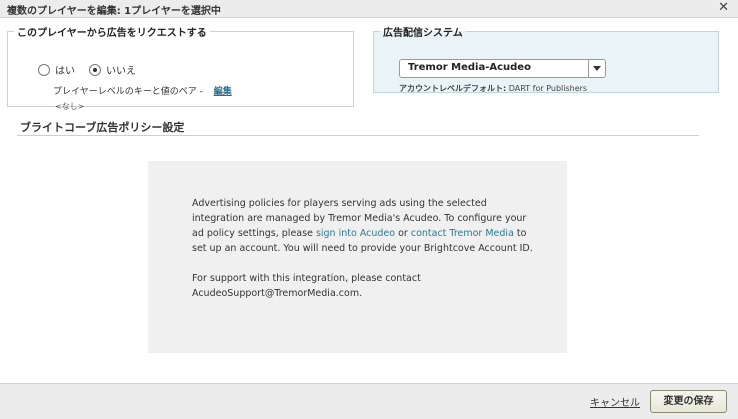 The image size is (738, 419). What do you see at coordinates (70, 106) in the screenshot?
I see `kv-pairs-value: <なし>` at bounding box center [70, 106].